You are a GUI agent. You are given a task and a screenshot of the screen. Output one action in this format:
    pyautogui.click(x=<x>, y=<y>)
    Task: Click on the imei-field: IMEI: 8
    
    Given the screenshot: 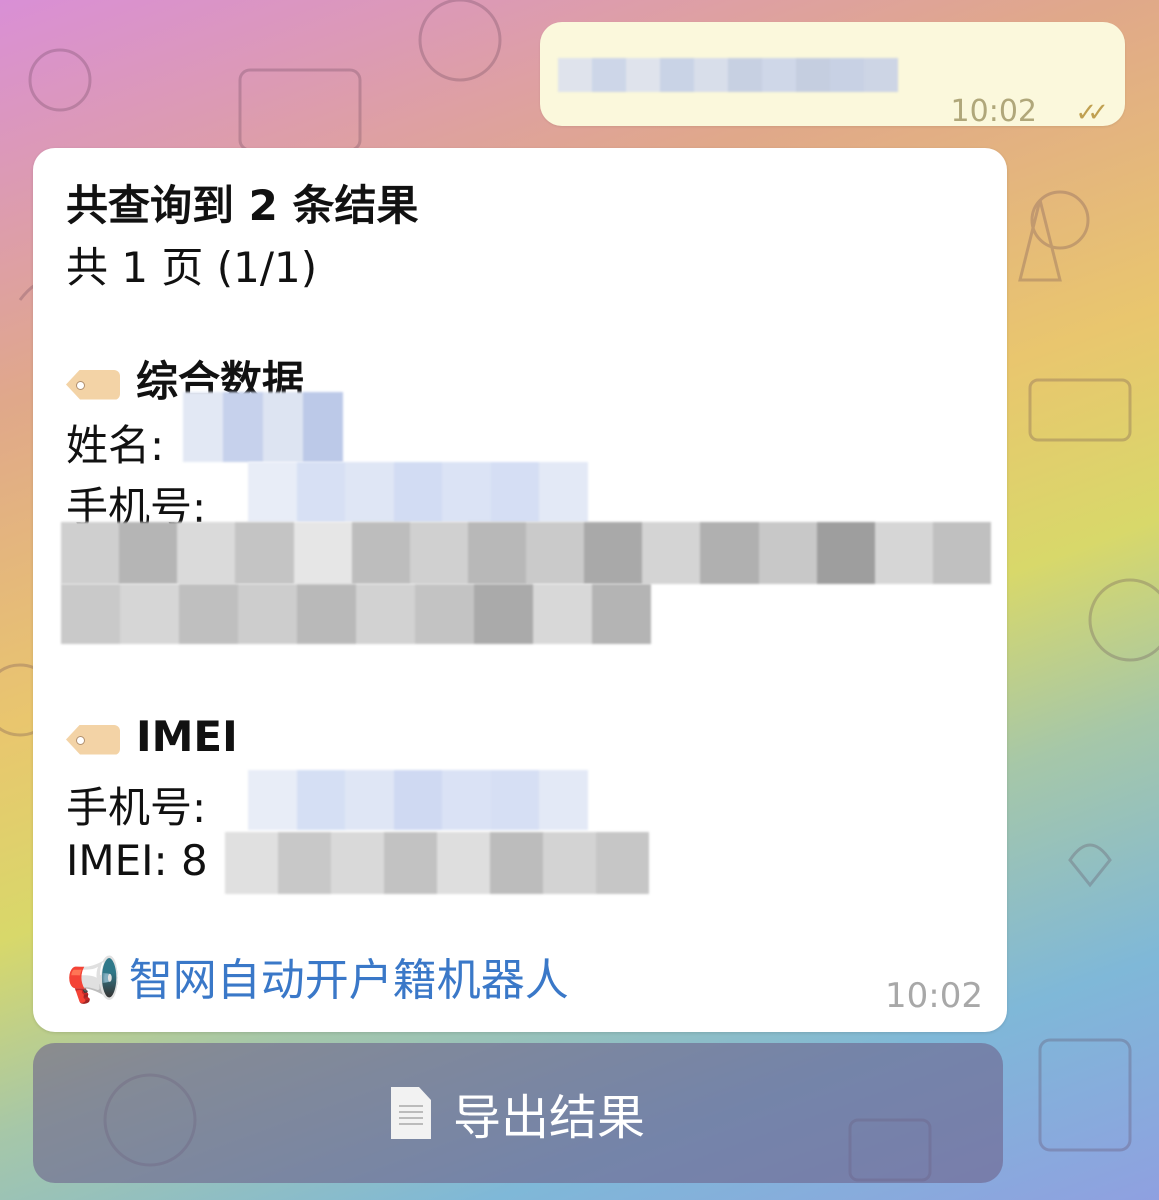 What is the action you would take?
    pyautogui.click(x=137, y=860)
    